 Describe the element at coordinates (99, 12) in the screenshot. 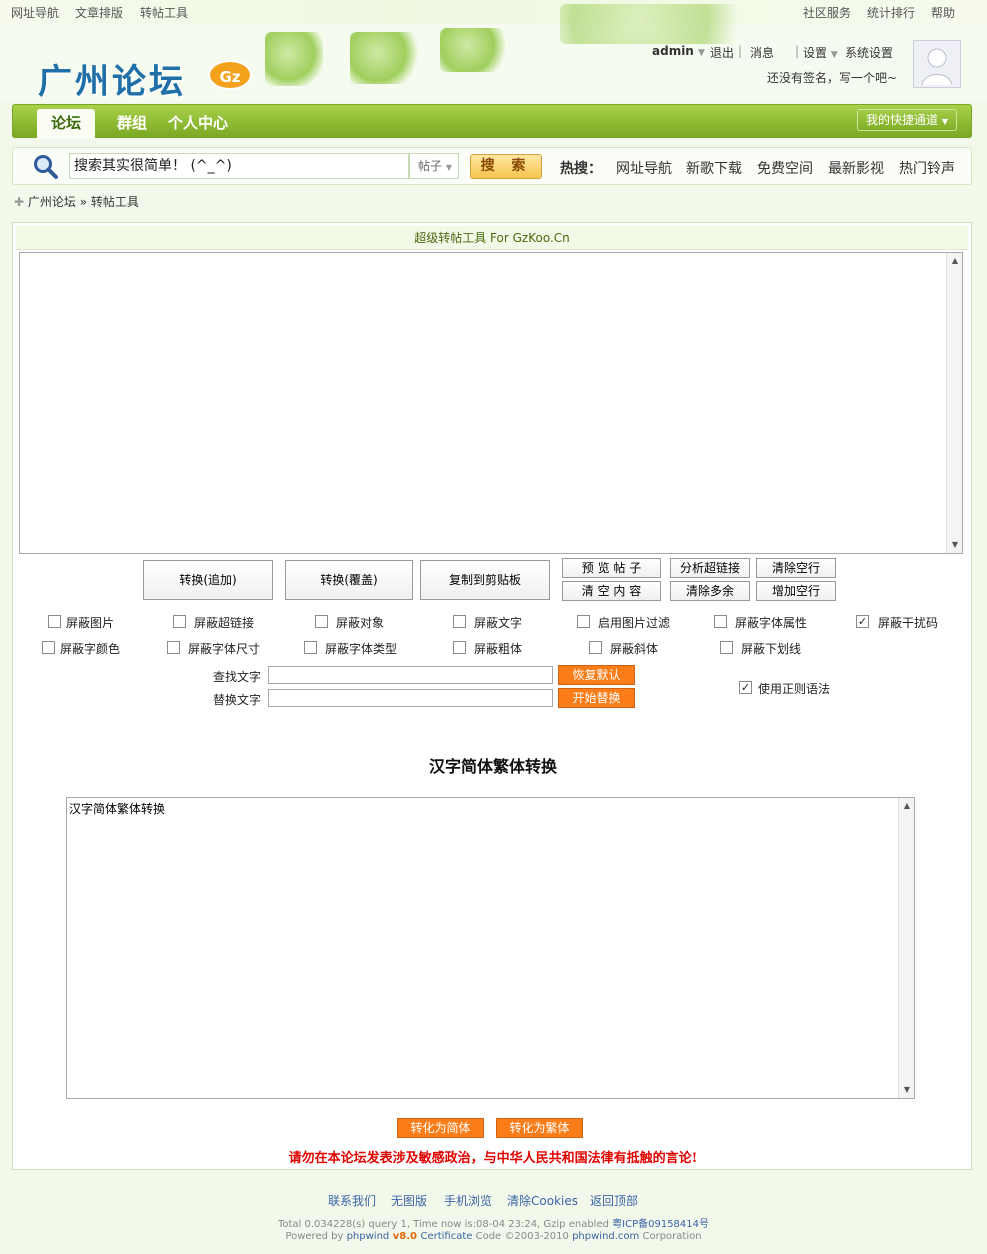

I see `top-link-article: 文章排版` at that location.